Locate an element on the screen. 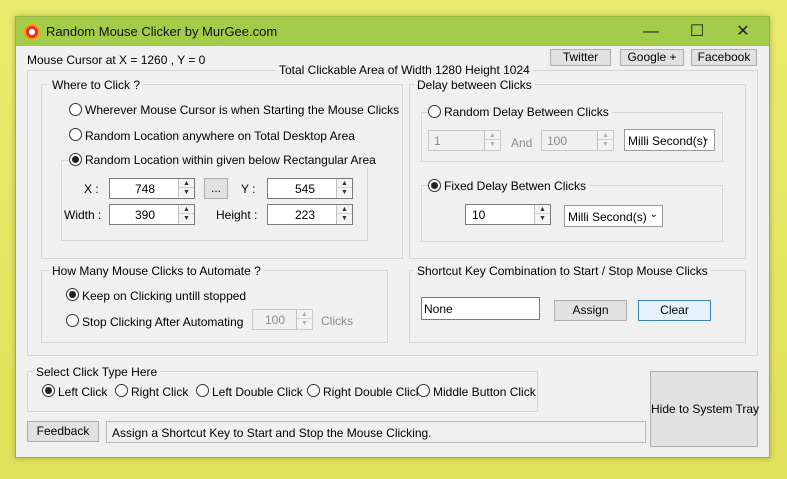  radio-stop-after-label: Stop Clicking After Automating is located at coordinates (163, 322).